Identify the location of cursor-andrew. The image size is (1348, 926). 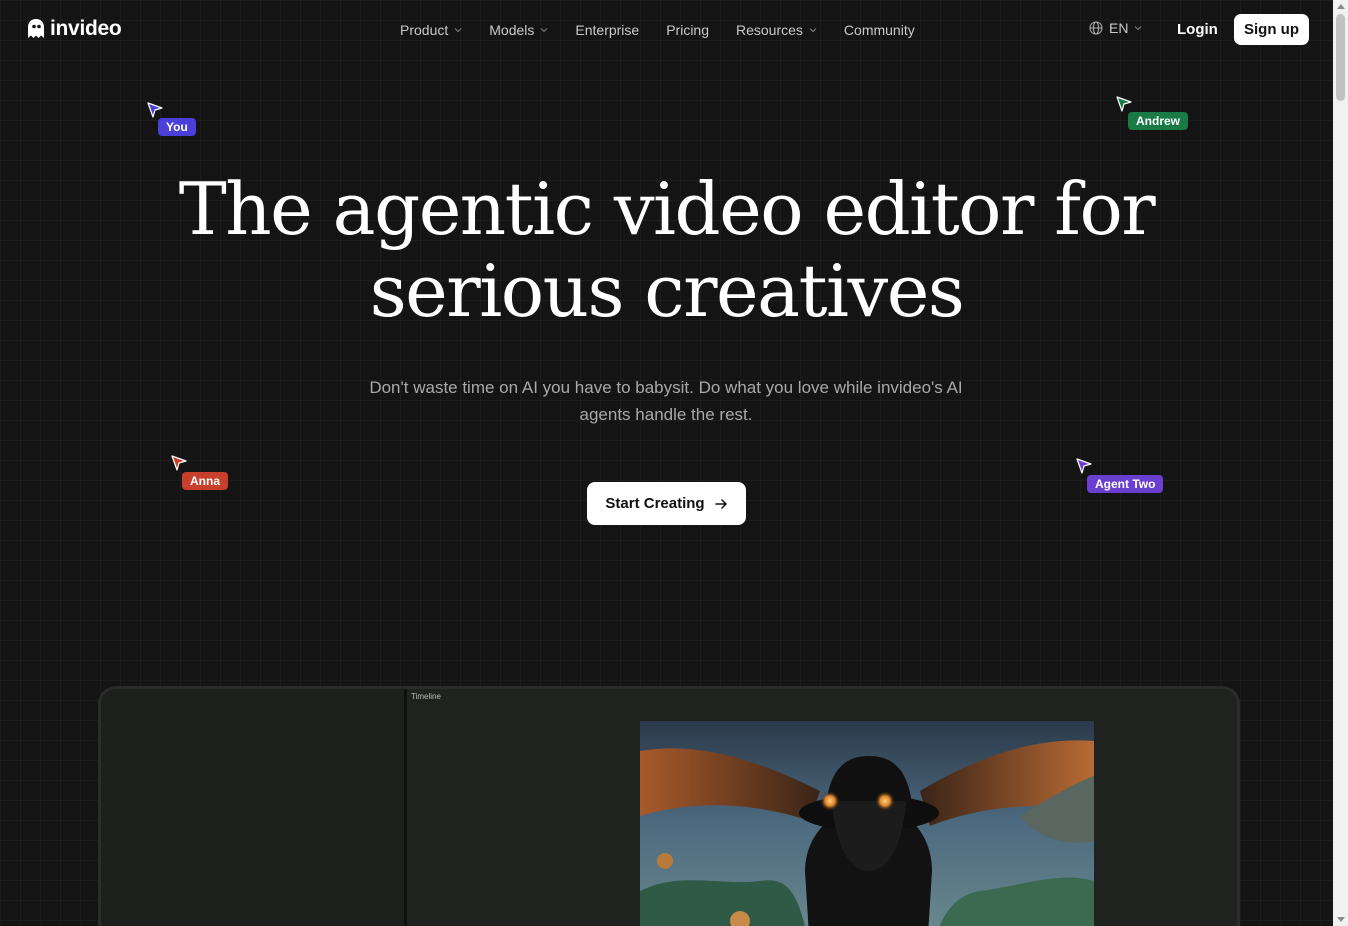
(1124, 104).